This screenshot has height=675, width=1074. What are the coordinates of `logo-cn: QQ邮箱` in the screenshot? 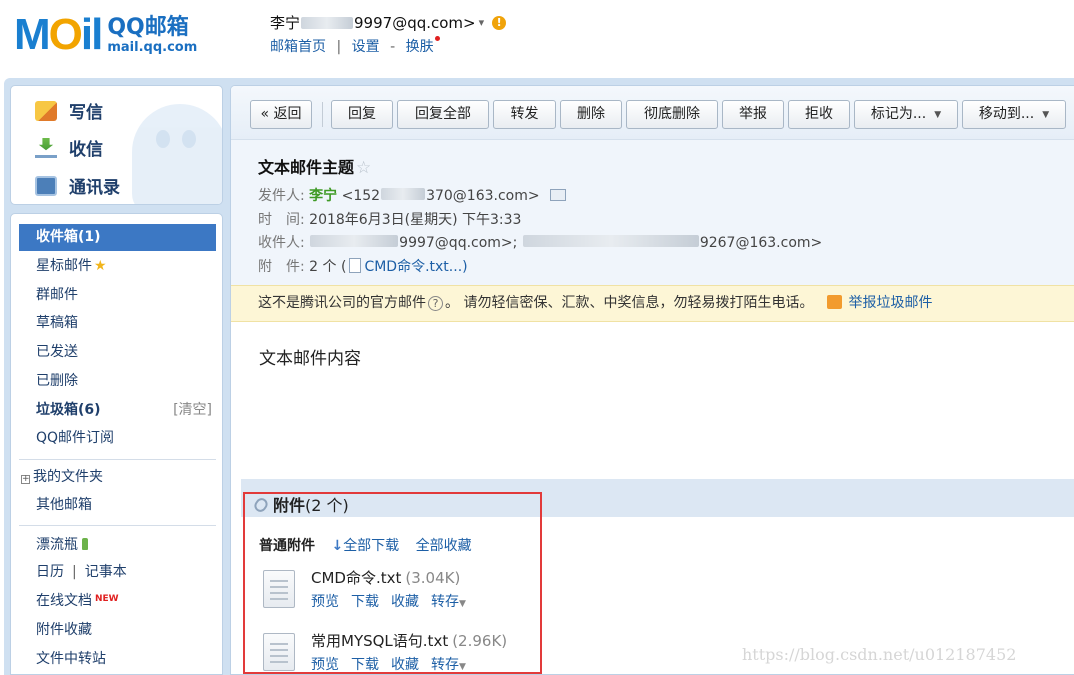 It's located at (148, 27).